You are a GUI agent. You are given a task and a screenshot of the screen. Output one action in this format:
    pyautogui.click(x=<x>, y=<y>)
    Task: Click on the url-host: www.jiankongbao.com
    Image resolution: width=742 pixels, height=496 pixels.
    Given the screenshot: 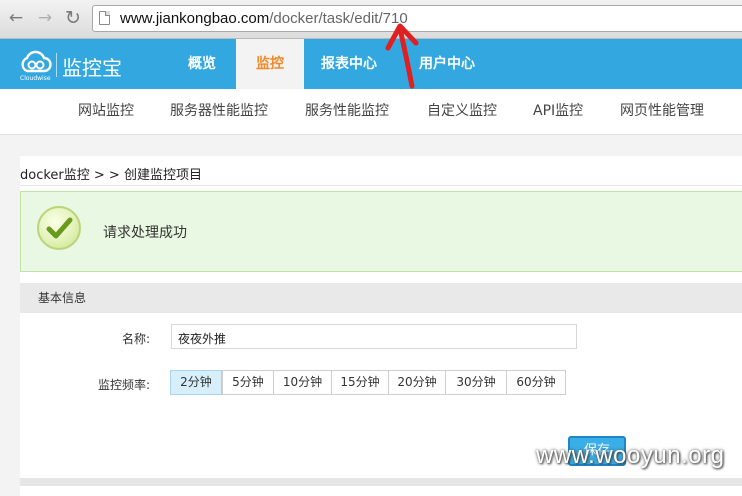 What is the action you would take?
    pyautogui.click(x=195, y=18)
    